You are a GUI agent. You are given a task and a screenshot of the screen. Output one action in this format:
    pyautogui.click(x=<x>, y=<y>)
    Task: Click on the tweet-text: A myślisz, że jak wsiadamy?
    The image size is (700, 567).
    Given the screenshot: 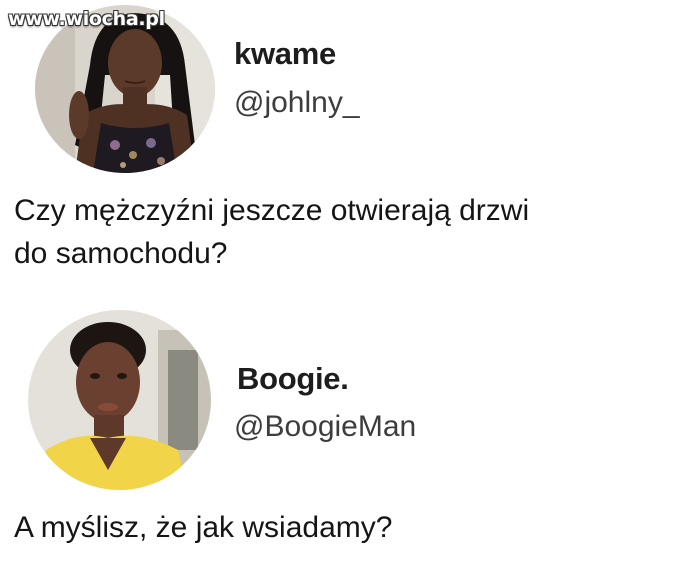 What is the action you would take?
    pyautogui.click(x=203, y=527)
    